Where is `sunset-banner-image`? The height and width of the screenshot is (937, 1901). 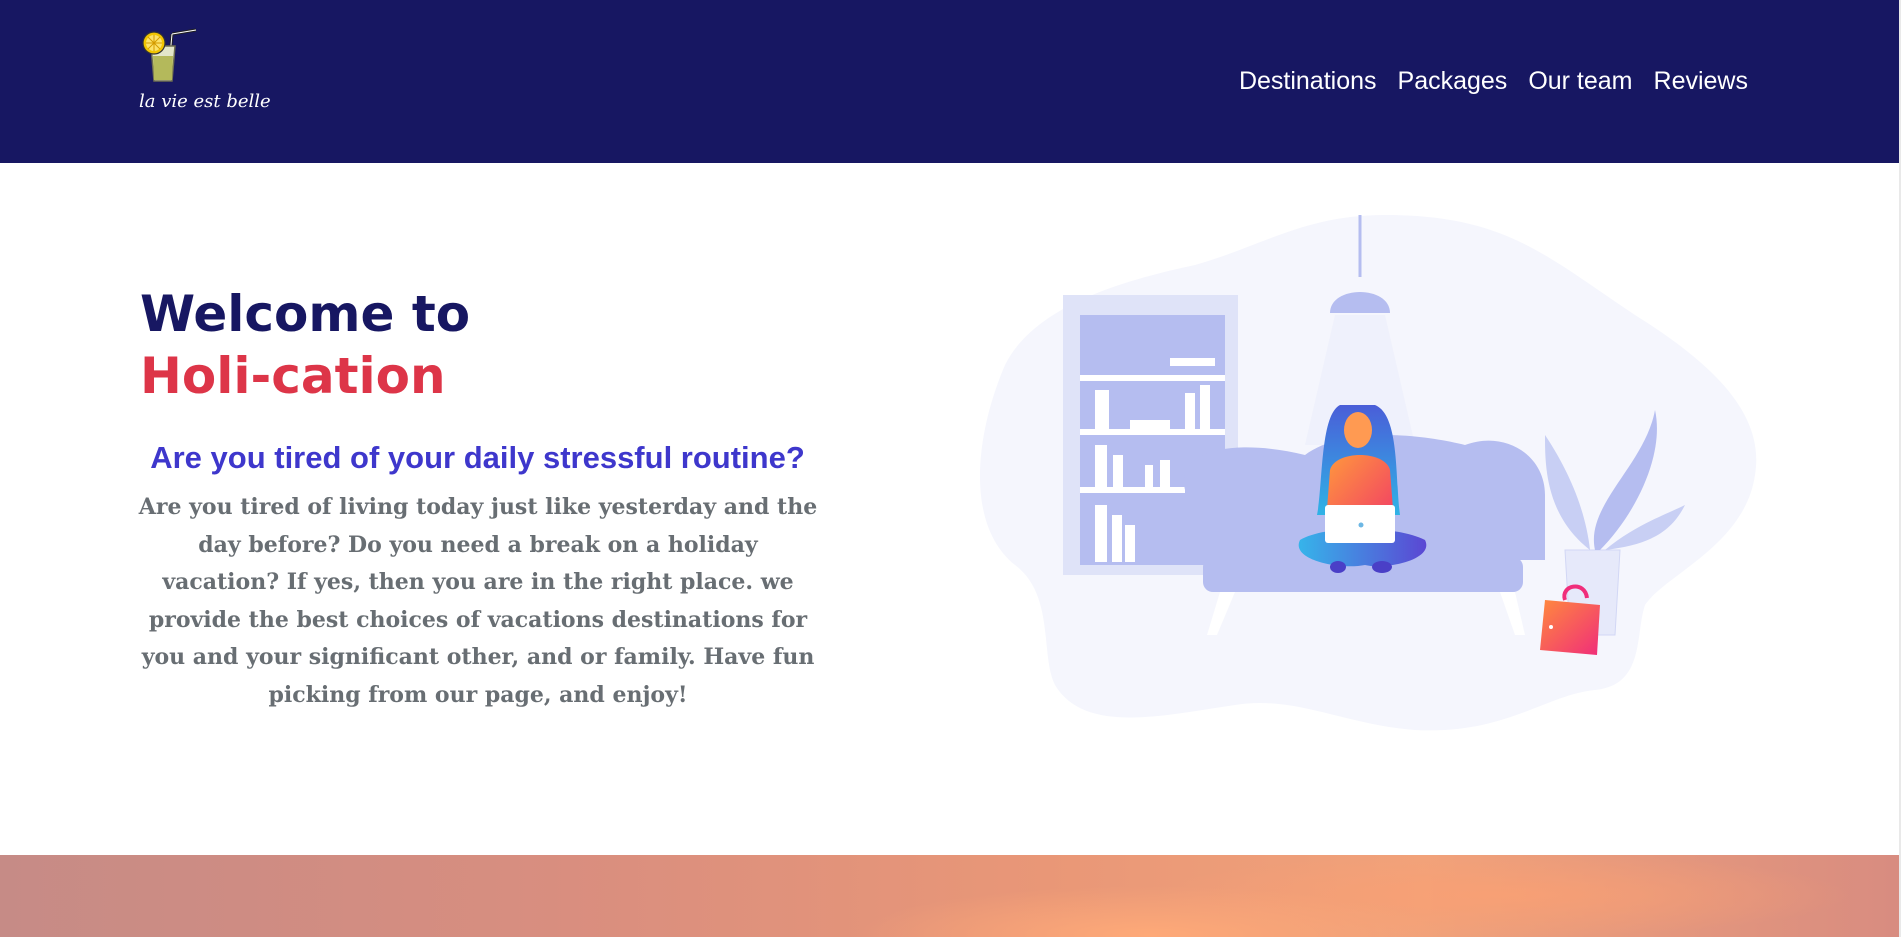
sunset-banner-image is located at coordinates (949, 896).